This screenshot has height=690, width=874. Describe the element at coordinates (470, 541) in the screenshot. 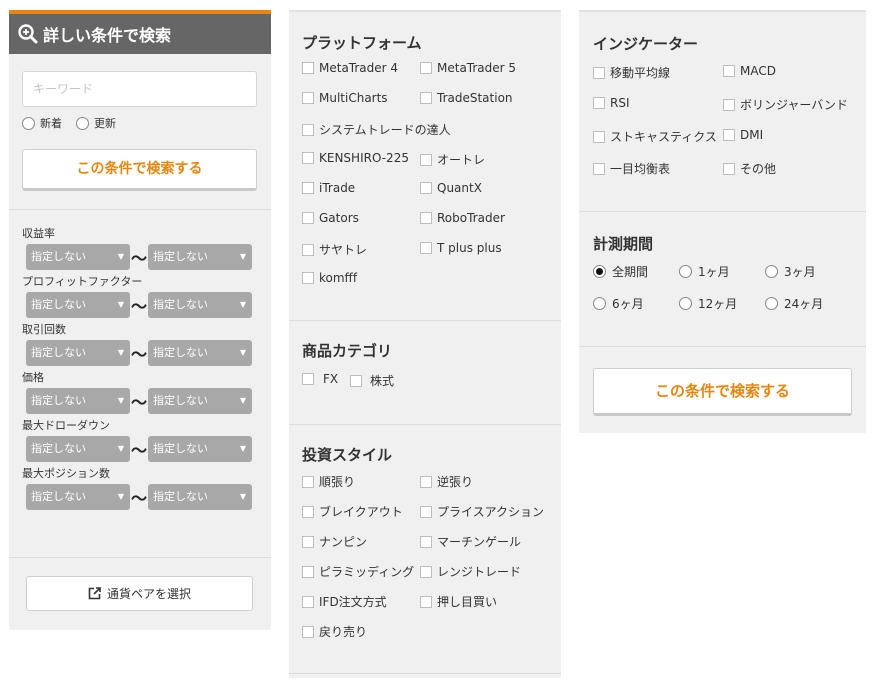

I see `style-option: マーチンゲール` at that location.